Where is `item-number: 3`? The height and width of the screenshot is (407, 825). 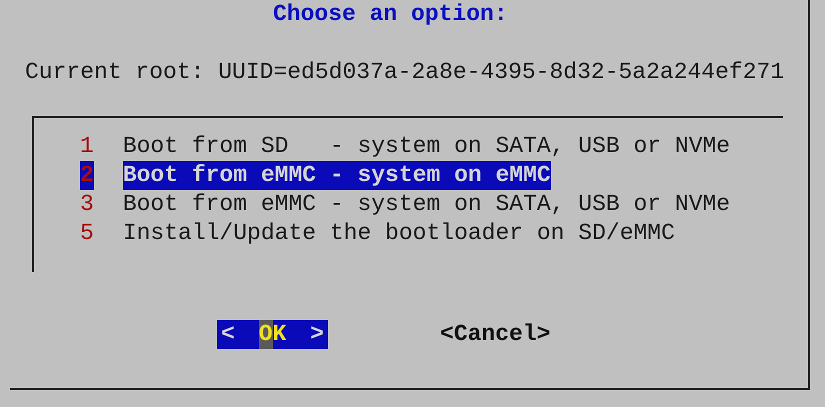
item-number: 3 is located at coordinates (87, 204).